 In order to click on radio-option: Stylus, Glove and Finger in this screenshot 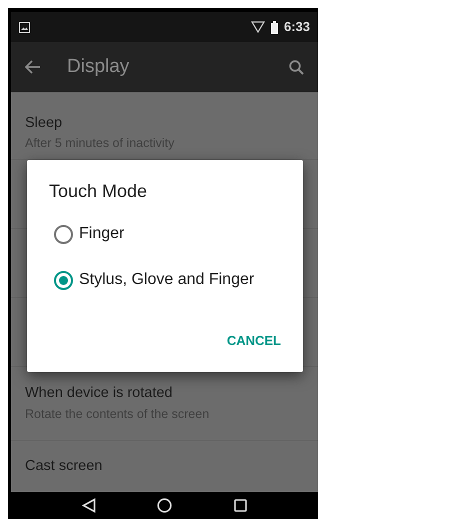, I will do `click(151, 280)`.